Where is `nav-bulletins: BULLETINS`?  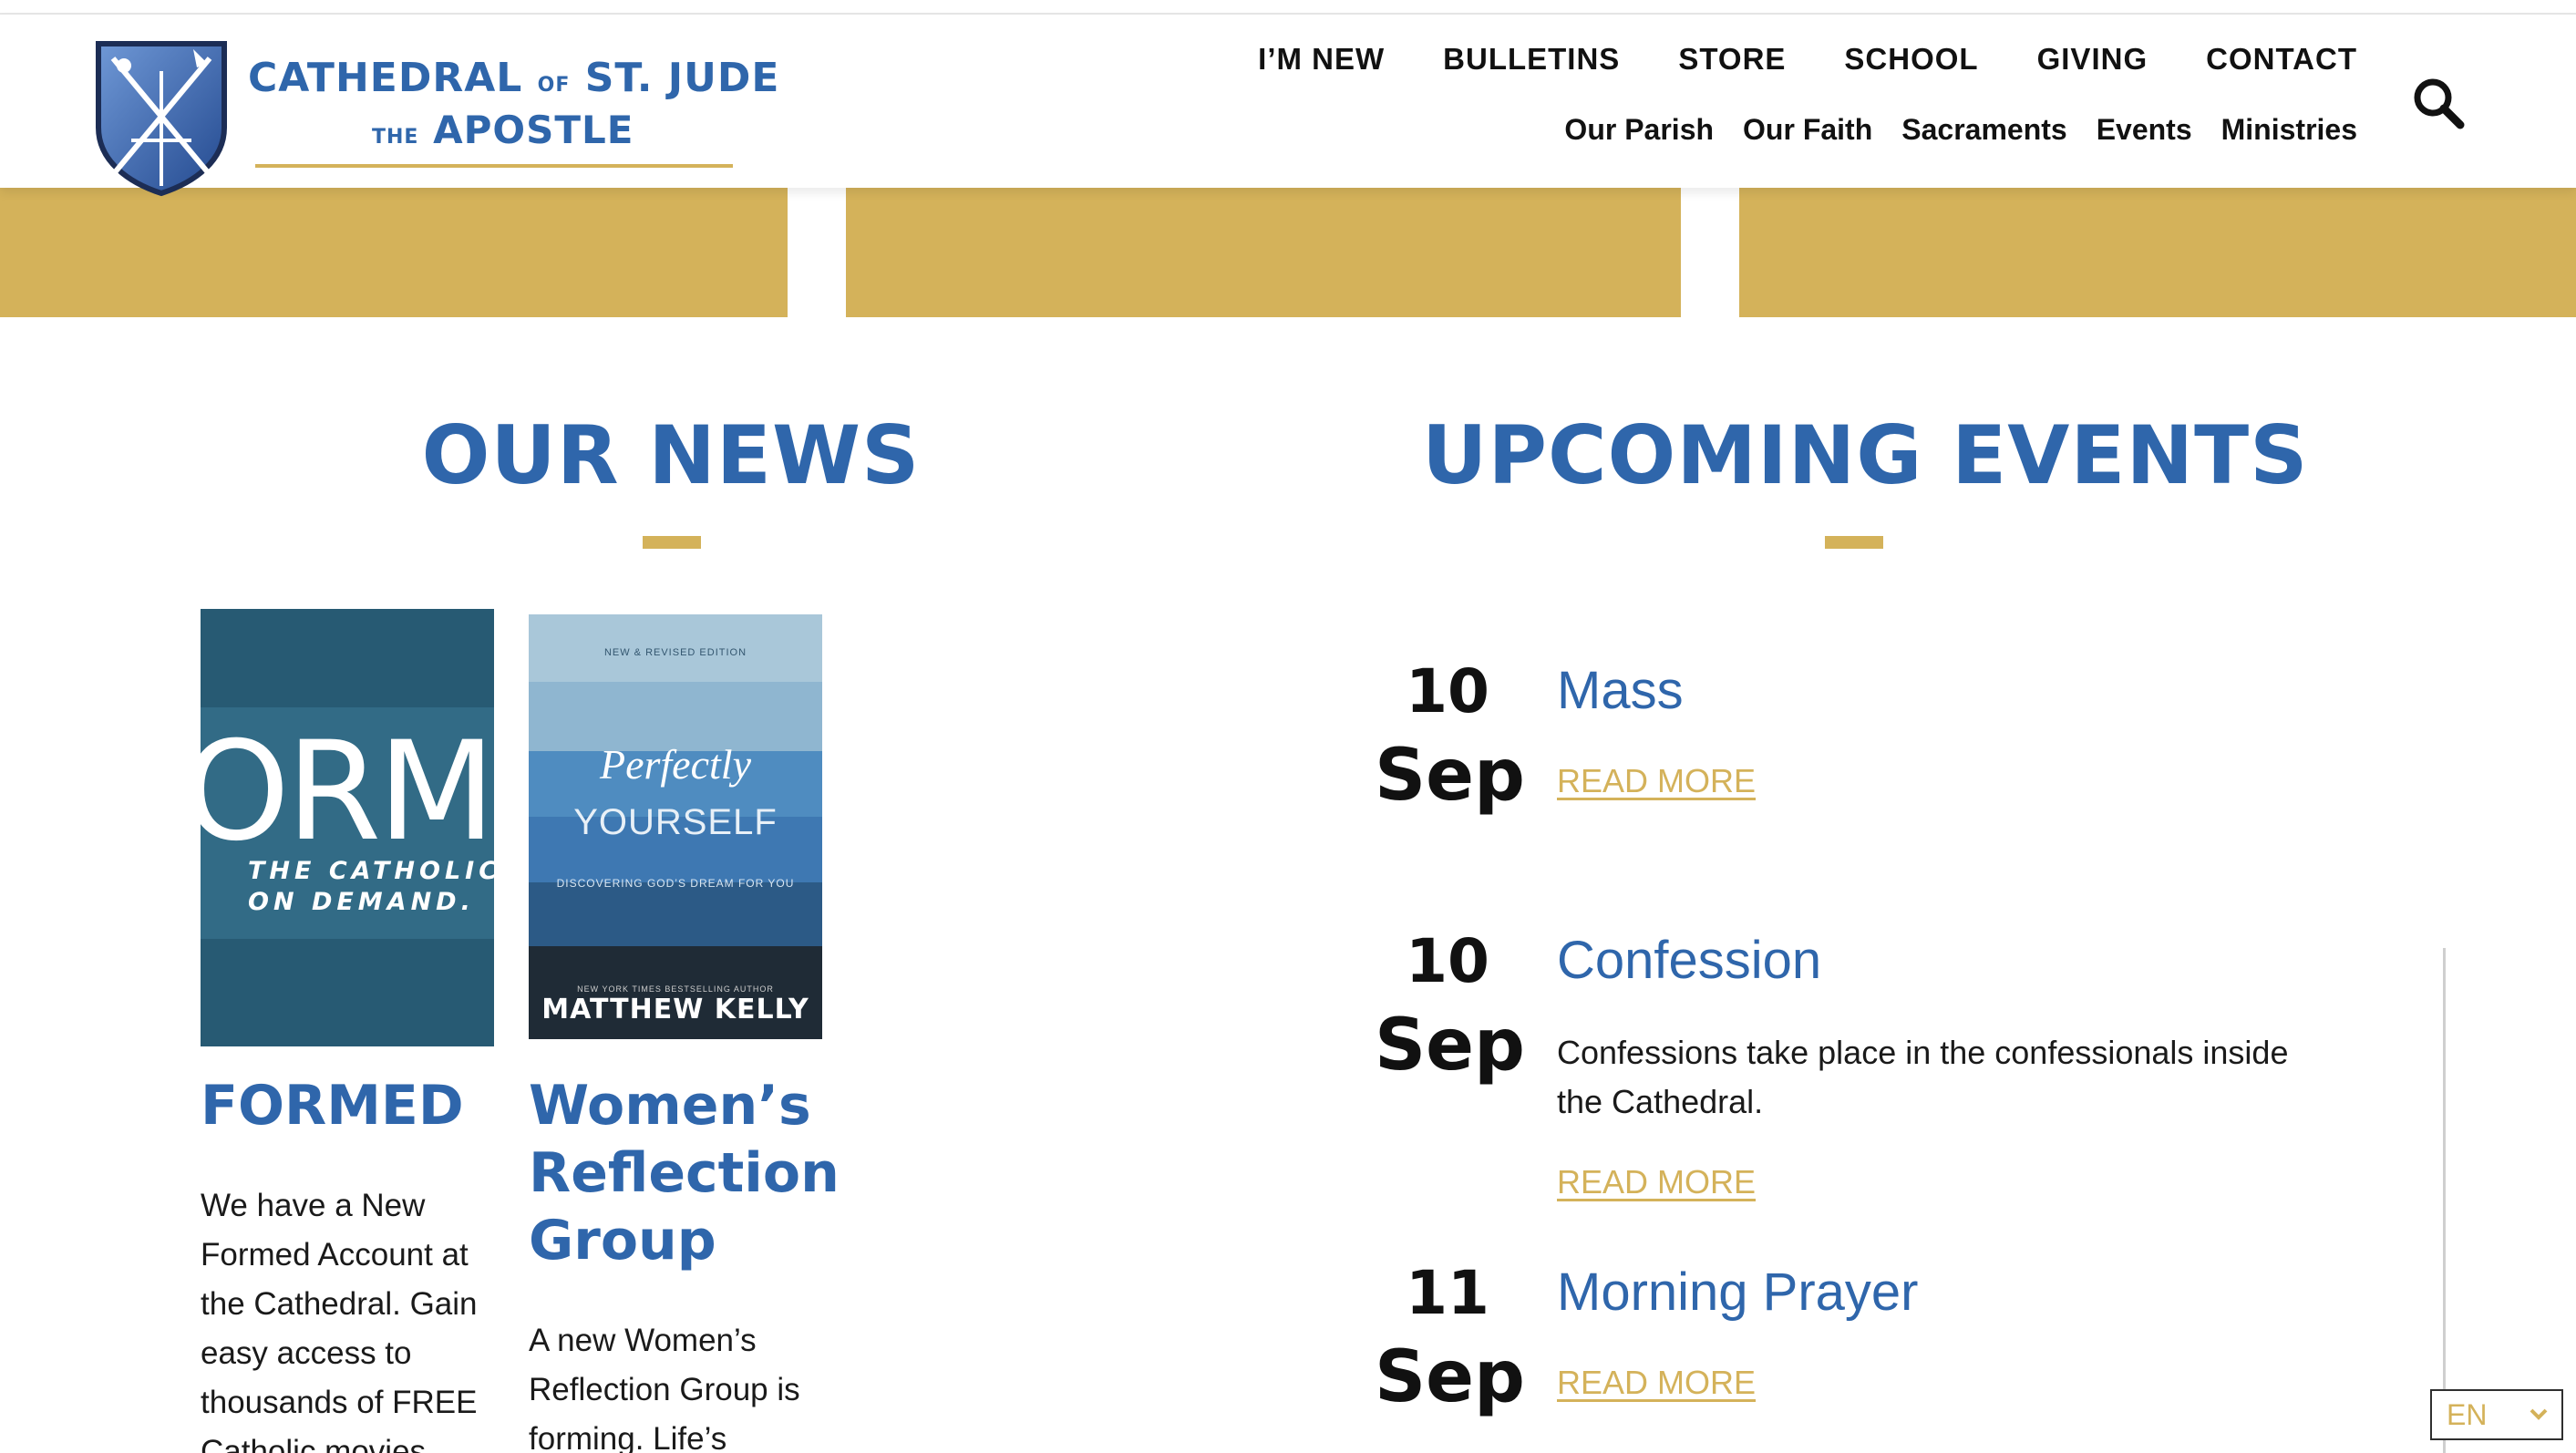
nav-bulletins: BULLETINS is located at coordinates (1531, 60).